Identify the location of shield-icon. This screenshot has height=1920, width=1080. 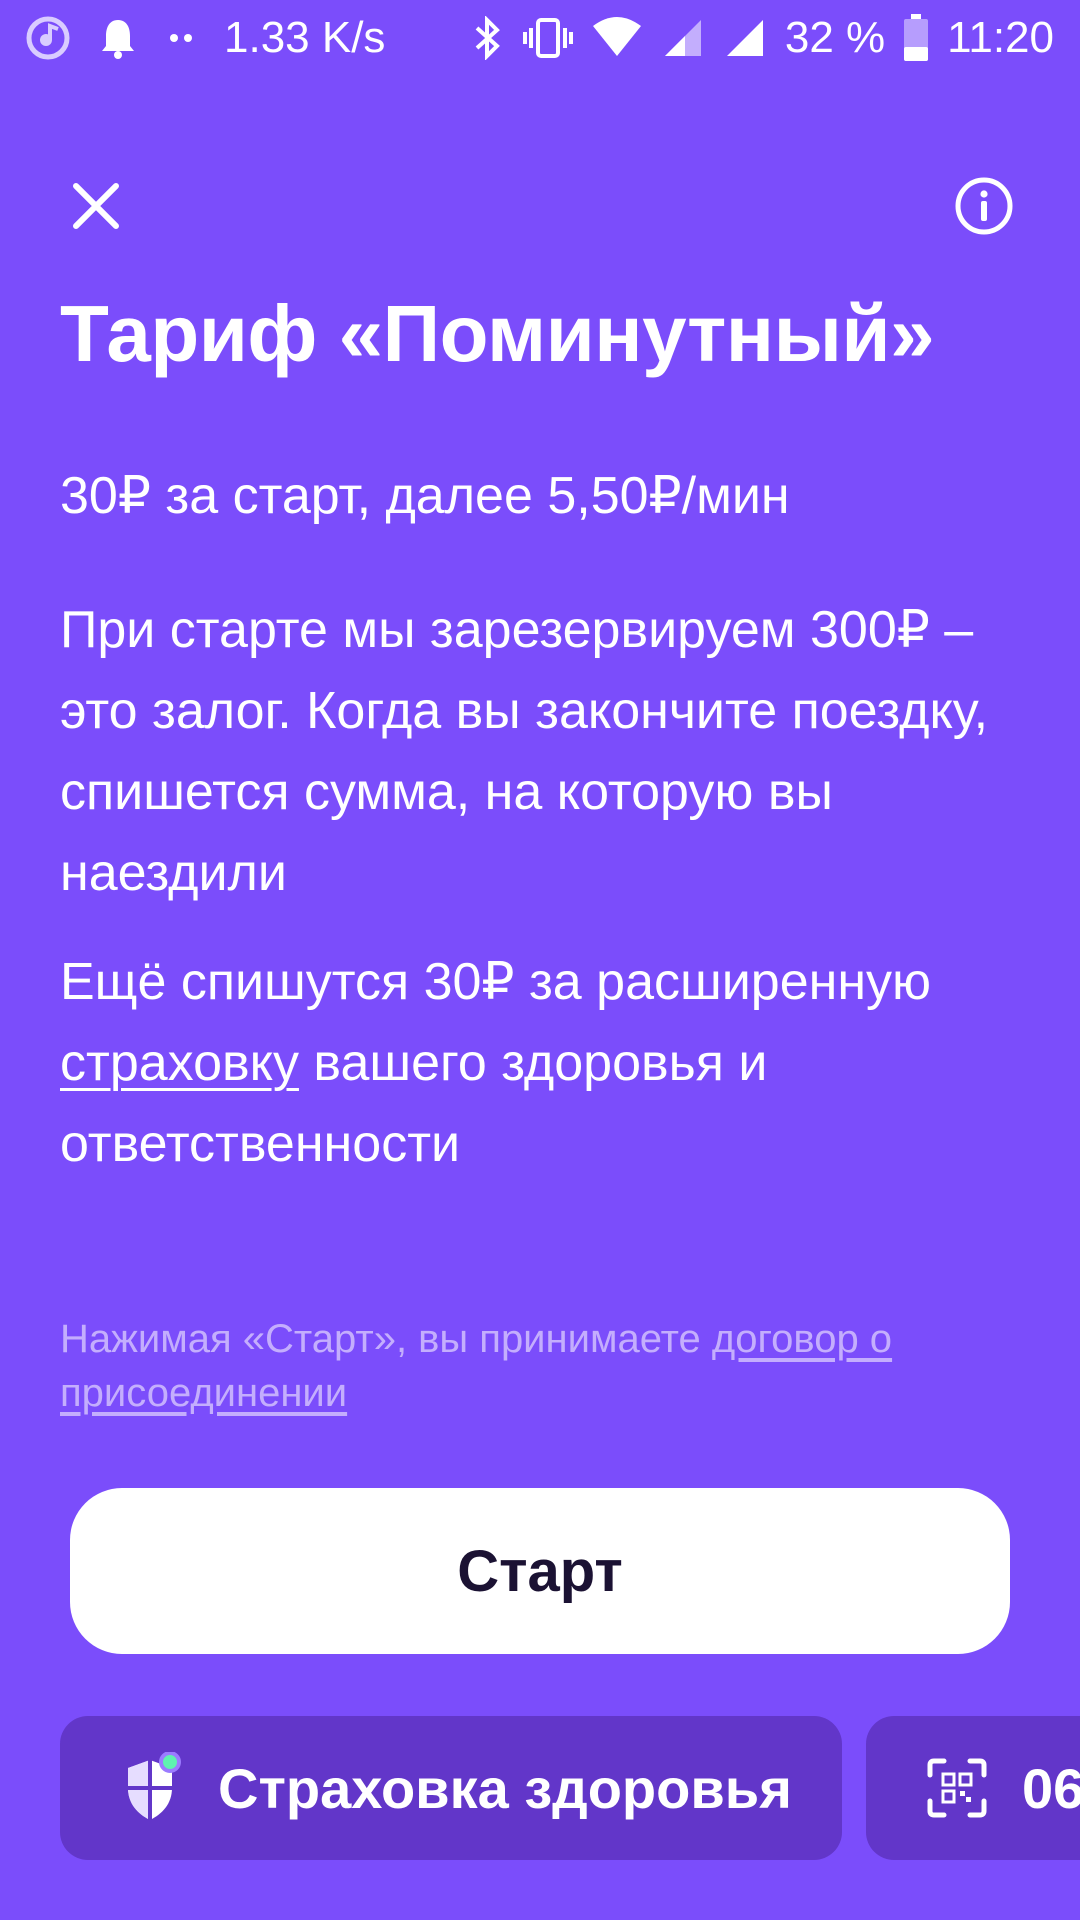
(154, 1786).